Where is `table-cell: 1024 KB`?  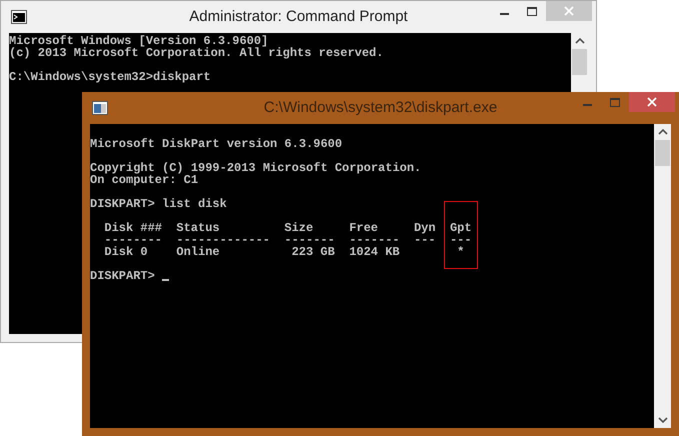 table-cell: 1024 KB is located at coordinates (374, 252).